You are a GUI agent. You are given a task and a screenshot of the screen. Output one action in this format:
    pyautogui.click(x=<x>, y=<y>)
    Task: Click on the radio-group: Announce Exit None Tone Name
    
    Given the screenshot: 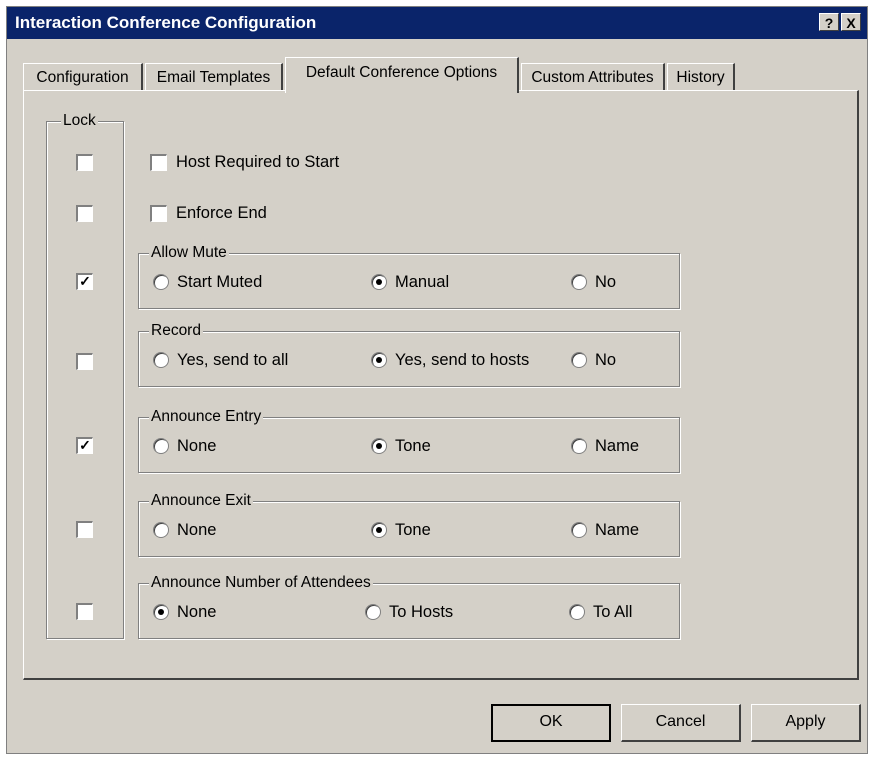 What is the action you would take?
    pyautogui.click(x=409, y=524)
    